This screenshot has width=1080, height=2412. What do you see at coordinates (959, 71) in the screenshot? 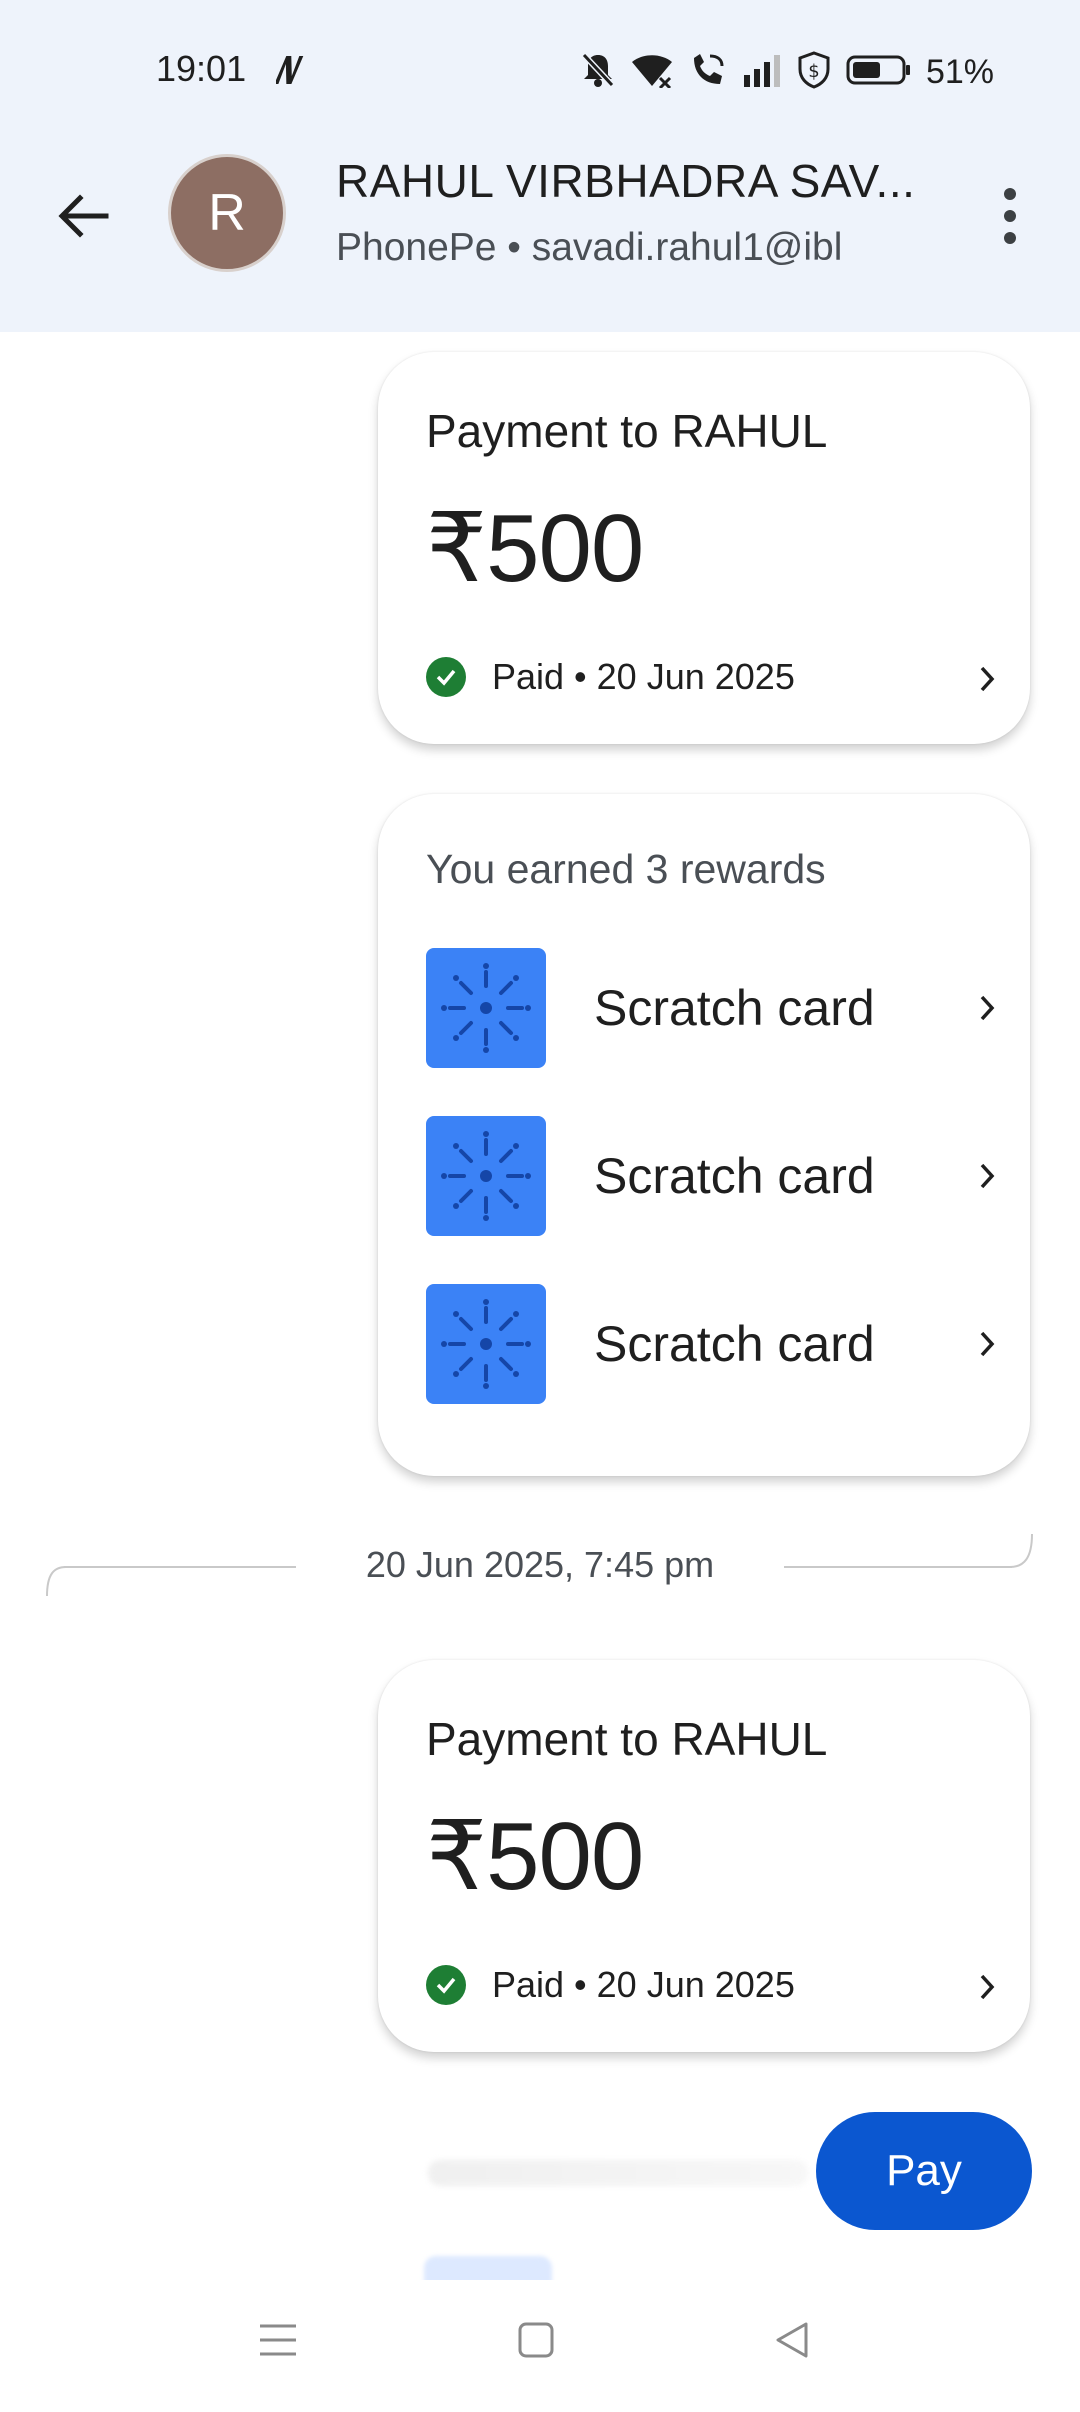
I see `battery-percent: 51%` at bounding box center [959, 71].